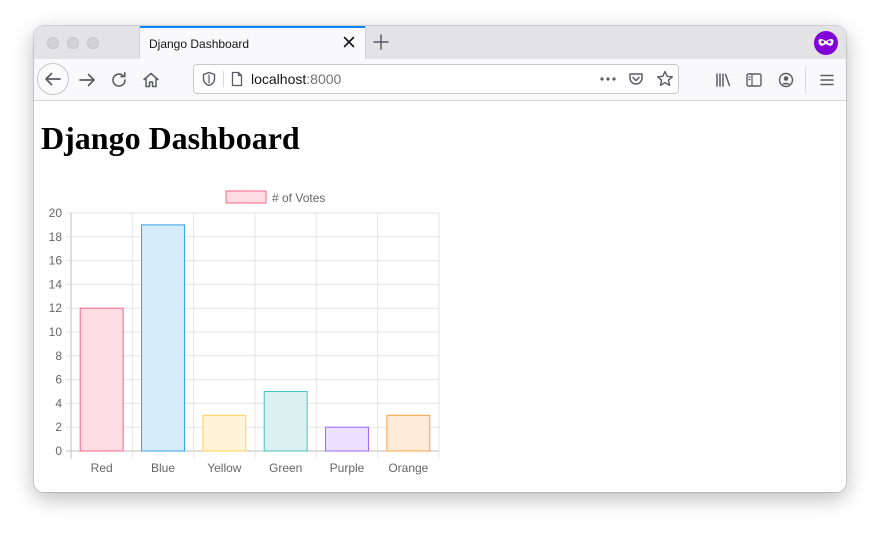 This screenshot has width=880, height=534. Describe the element at coordinates (347, 468) in the screenshot. I see `x-tick-label: Purple` at that location.